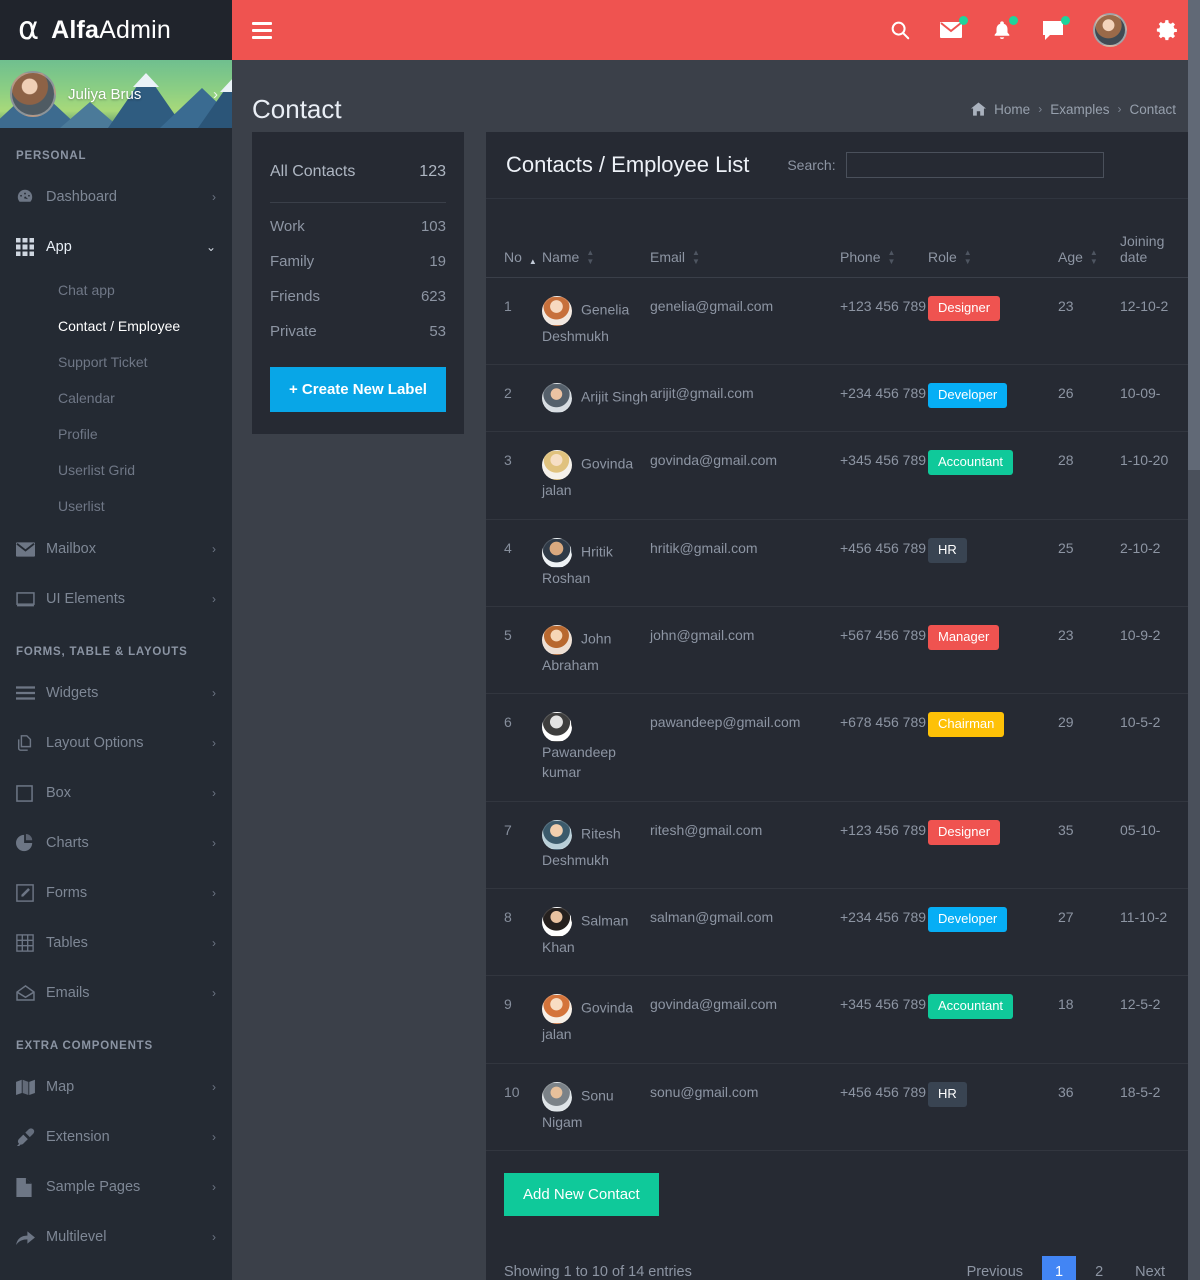 The width and height of the screenshot is (1200, 1280). I want to click on vertical-scrollbar, so click(1194, 640).